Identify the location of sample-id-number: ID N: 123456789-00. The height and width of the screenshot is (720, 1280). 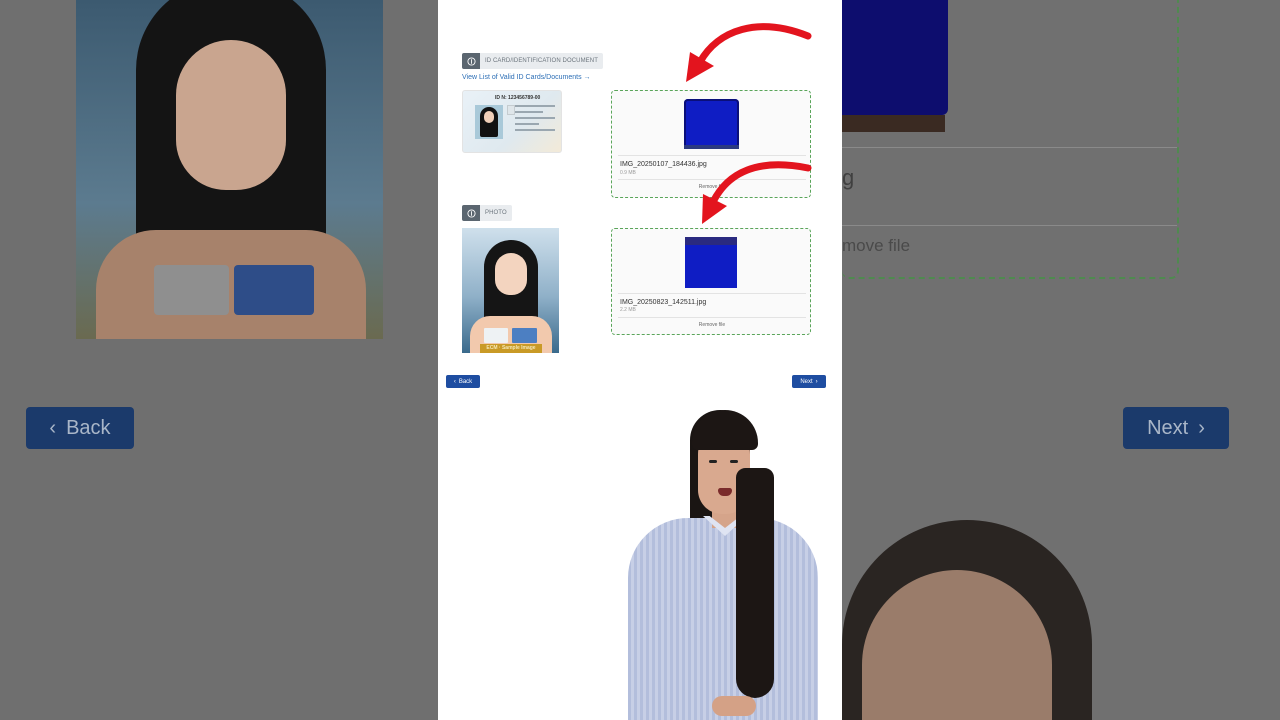
(518, 98).